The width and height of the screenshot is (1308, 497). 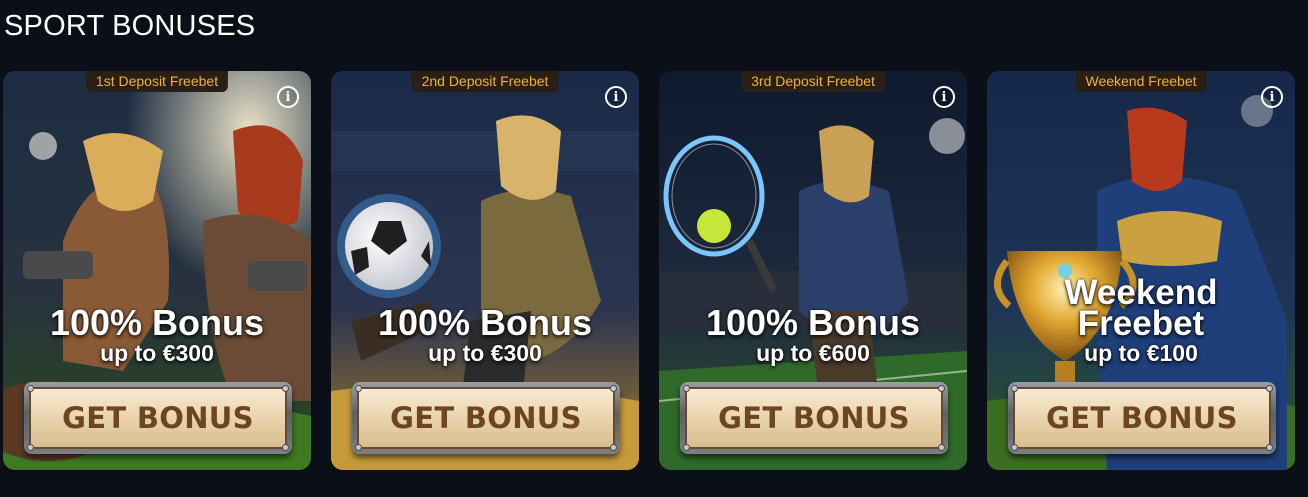 What do you see at coordinates (130, 26) in the screenshot?
I see `page-title: SPORT BONUSES` at bounding box center [130, 26].